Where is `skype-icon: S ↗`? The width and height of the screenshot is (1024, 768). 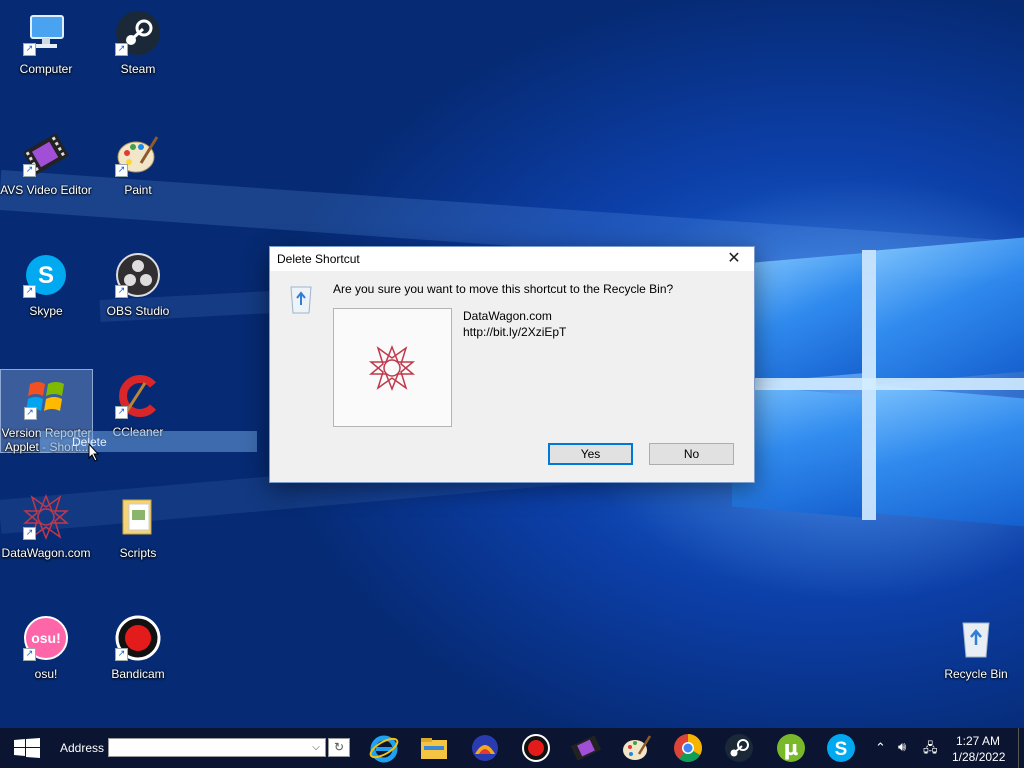
skype-icon: S ↗ is located at coordinates (46, 275).